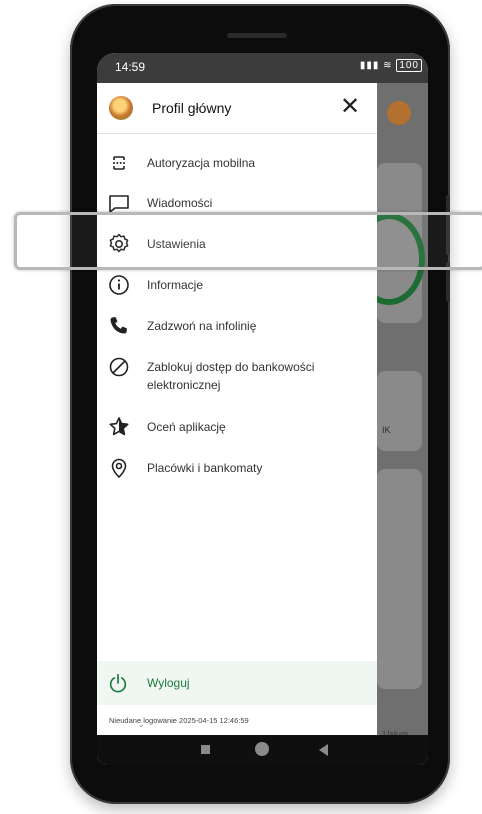 This screenshot has height=814, width=482. Describe the element at coordinates (180, 203) in the screenshot. I see `menu-item-label: Wiadomości` at that location.